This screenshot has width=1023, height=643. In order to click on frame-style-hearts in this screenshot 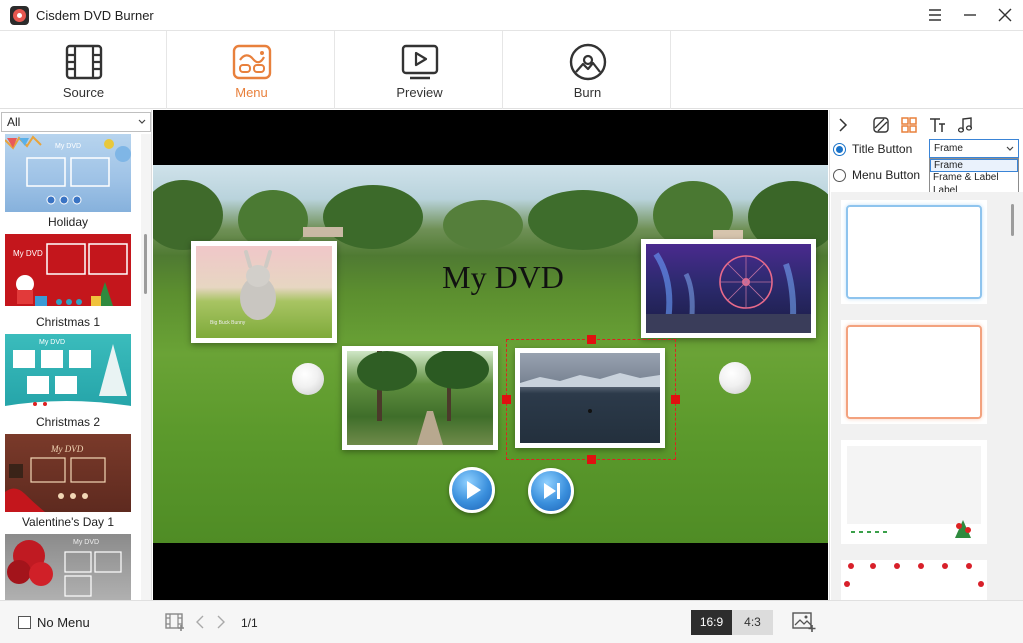, I will do `click(914, 580)`.